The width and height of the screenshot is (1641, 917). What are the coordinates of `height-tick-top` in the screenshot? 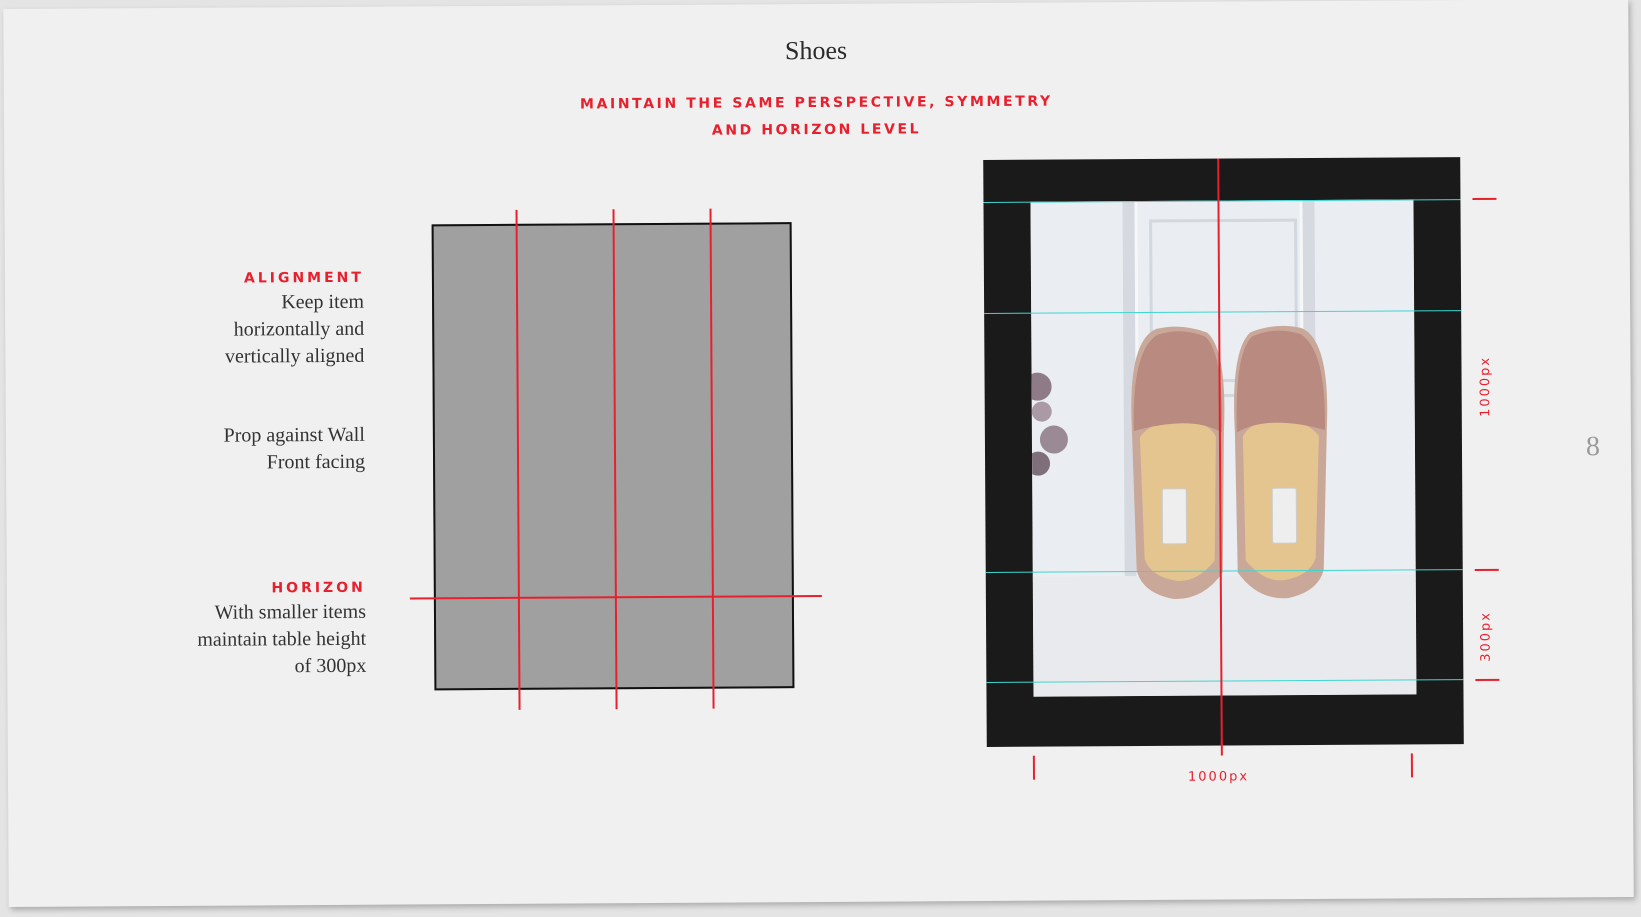 It's located at (1484, 199).